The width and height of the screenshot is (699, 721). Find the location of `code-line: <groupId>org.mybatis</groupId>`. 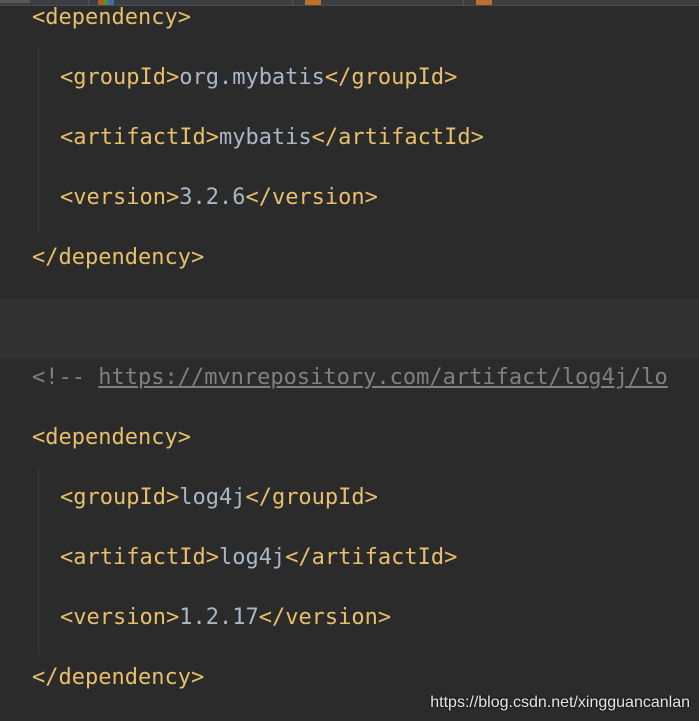

code-line: <groupId>org.mybatis</groupId> is located at coordinates (349, 89).